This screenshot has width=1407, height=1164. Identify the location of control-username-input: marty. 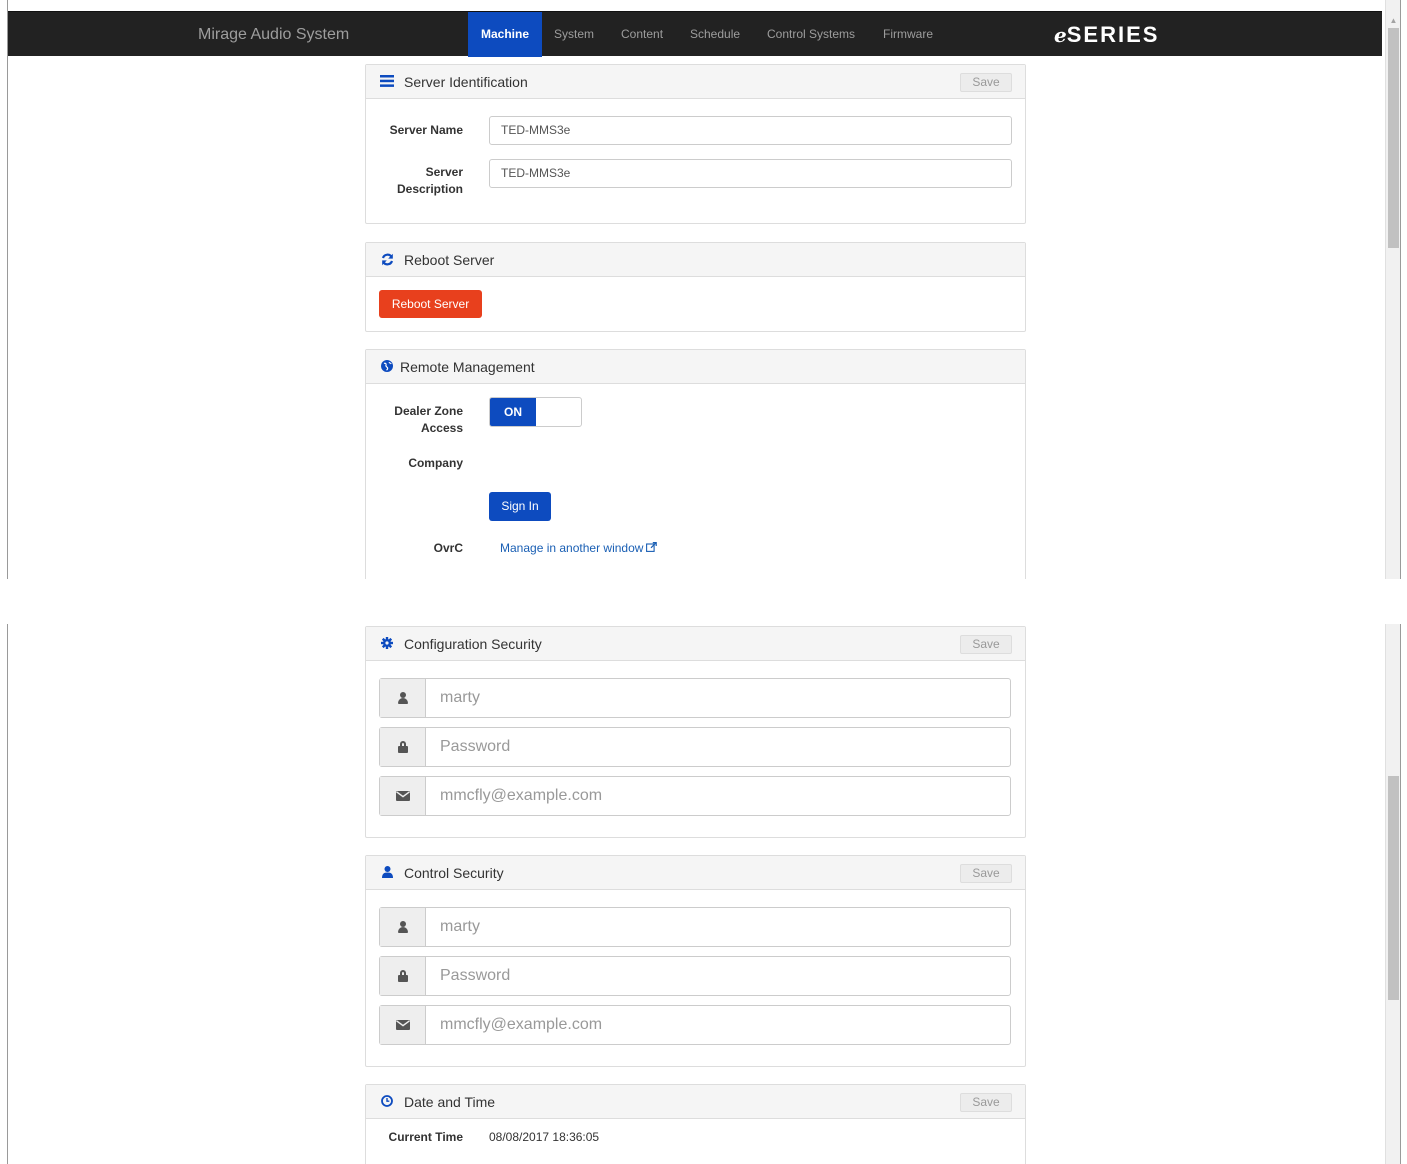
(460, 927).